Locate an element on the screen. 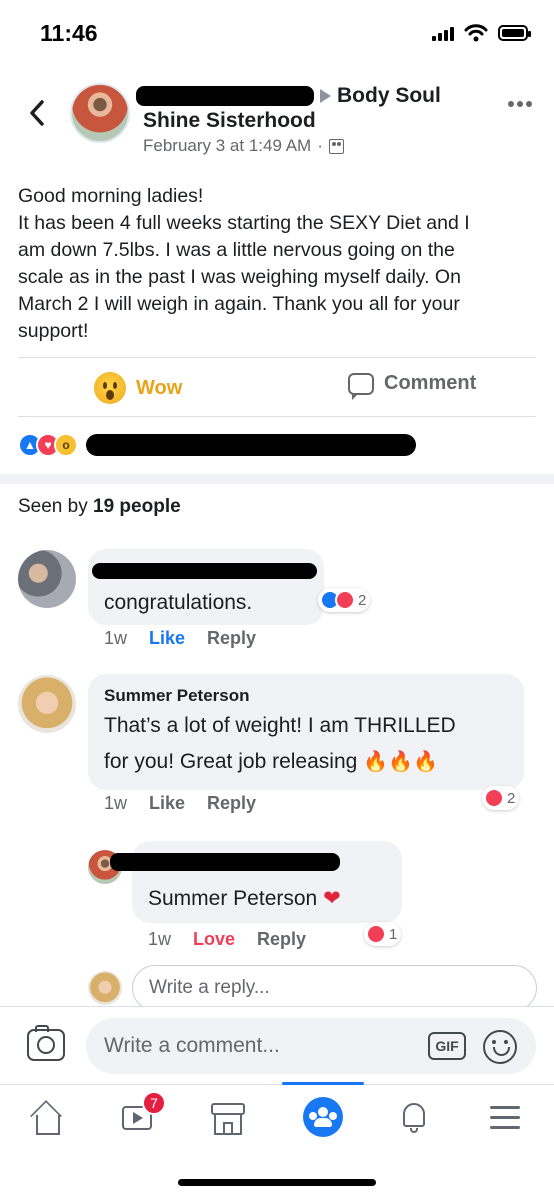 The image size is (554, 1200). seen-by: Seen by 19 people is located at coordinates (99, 507).